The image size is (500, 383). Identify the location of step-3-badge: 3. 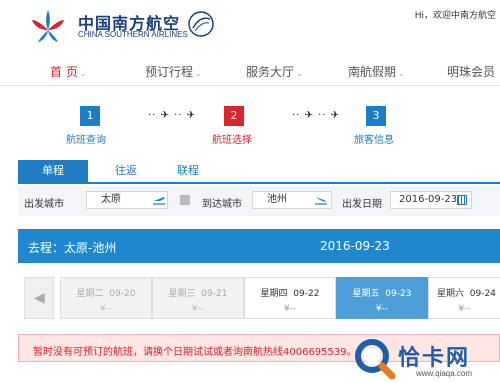
(376, 116).